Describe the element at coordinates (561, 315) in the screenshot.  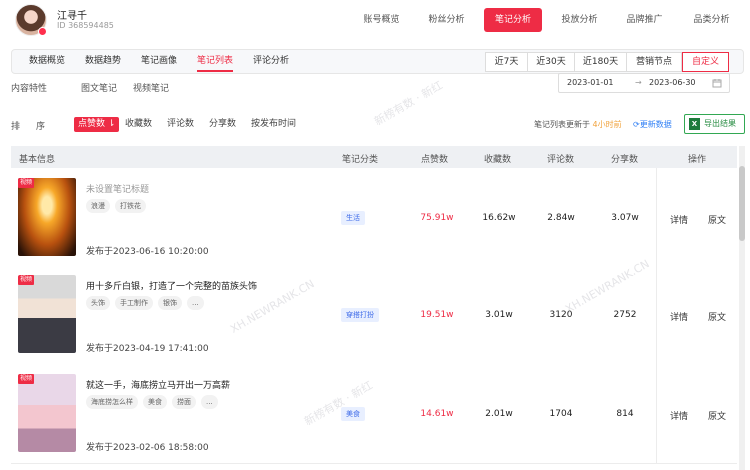
I see `comments-value: 3120` at that location.